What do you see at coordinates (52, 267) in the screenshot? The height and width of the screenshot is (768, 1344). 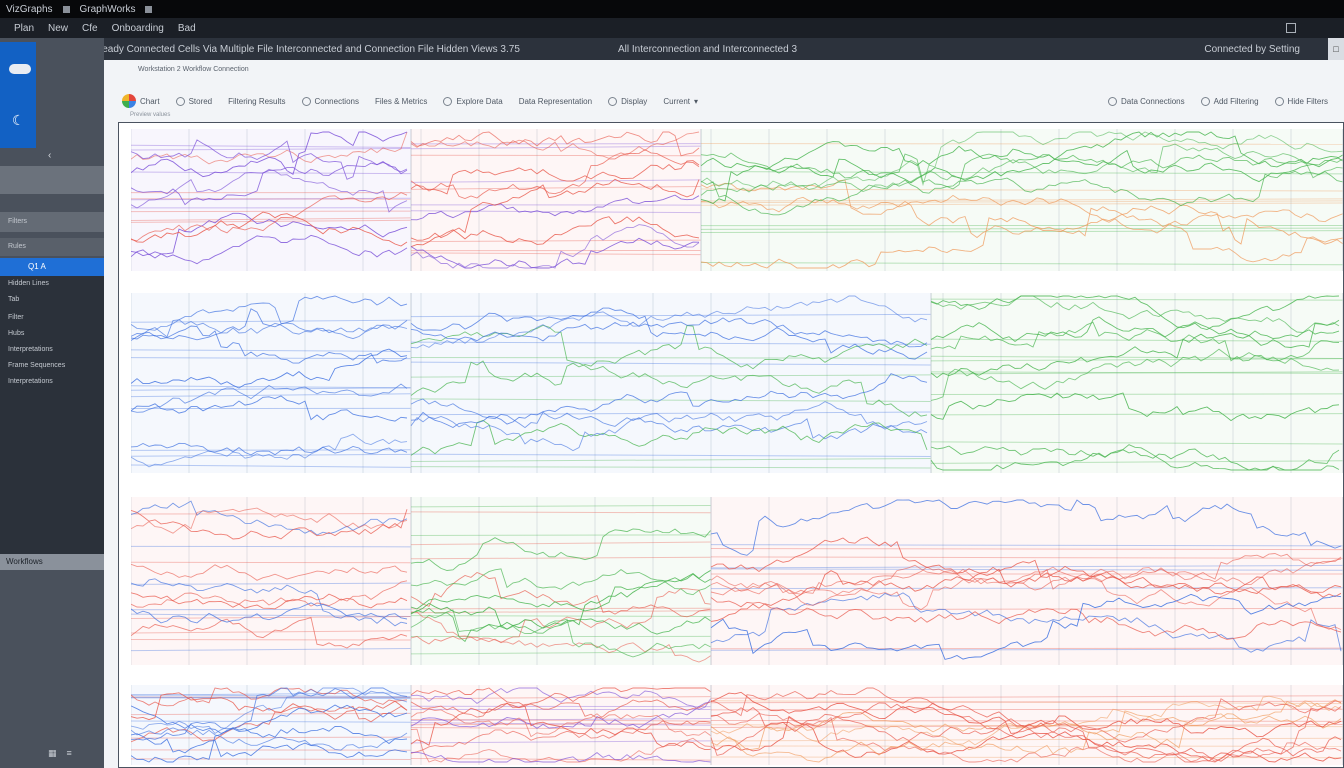 I see `sidebar-item-selected: Q1 A` at bounding box center [52, 267].